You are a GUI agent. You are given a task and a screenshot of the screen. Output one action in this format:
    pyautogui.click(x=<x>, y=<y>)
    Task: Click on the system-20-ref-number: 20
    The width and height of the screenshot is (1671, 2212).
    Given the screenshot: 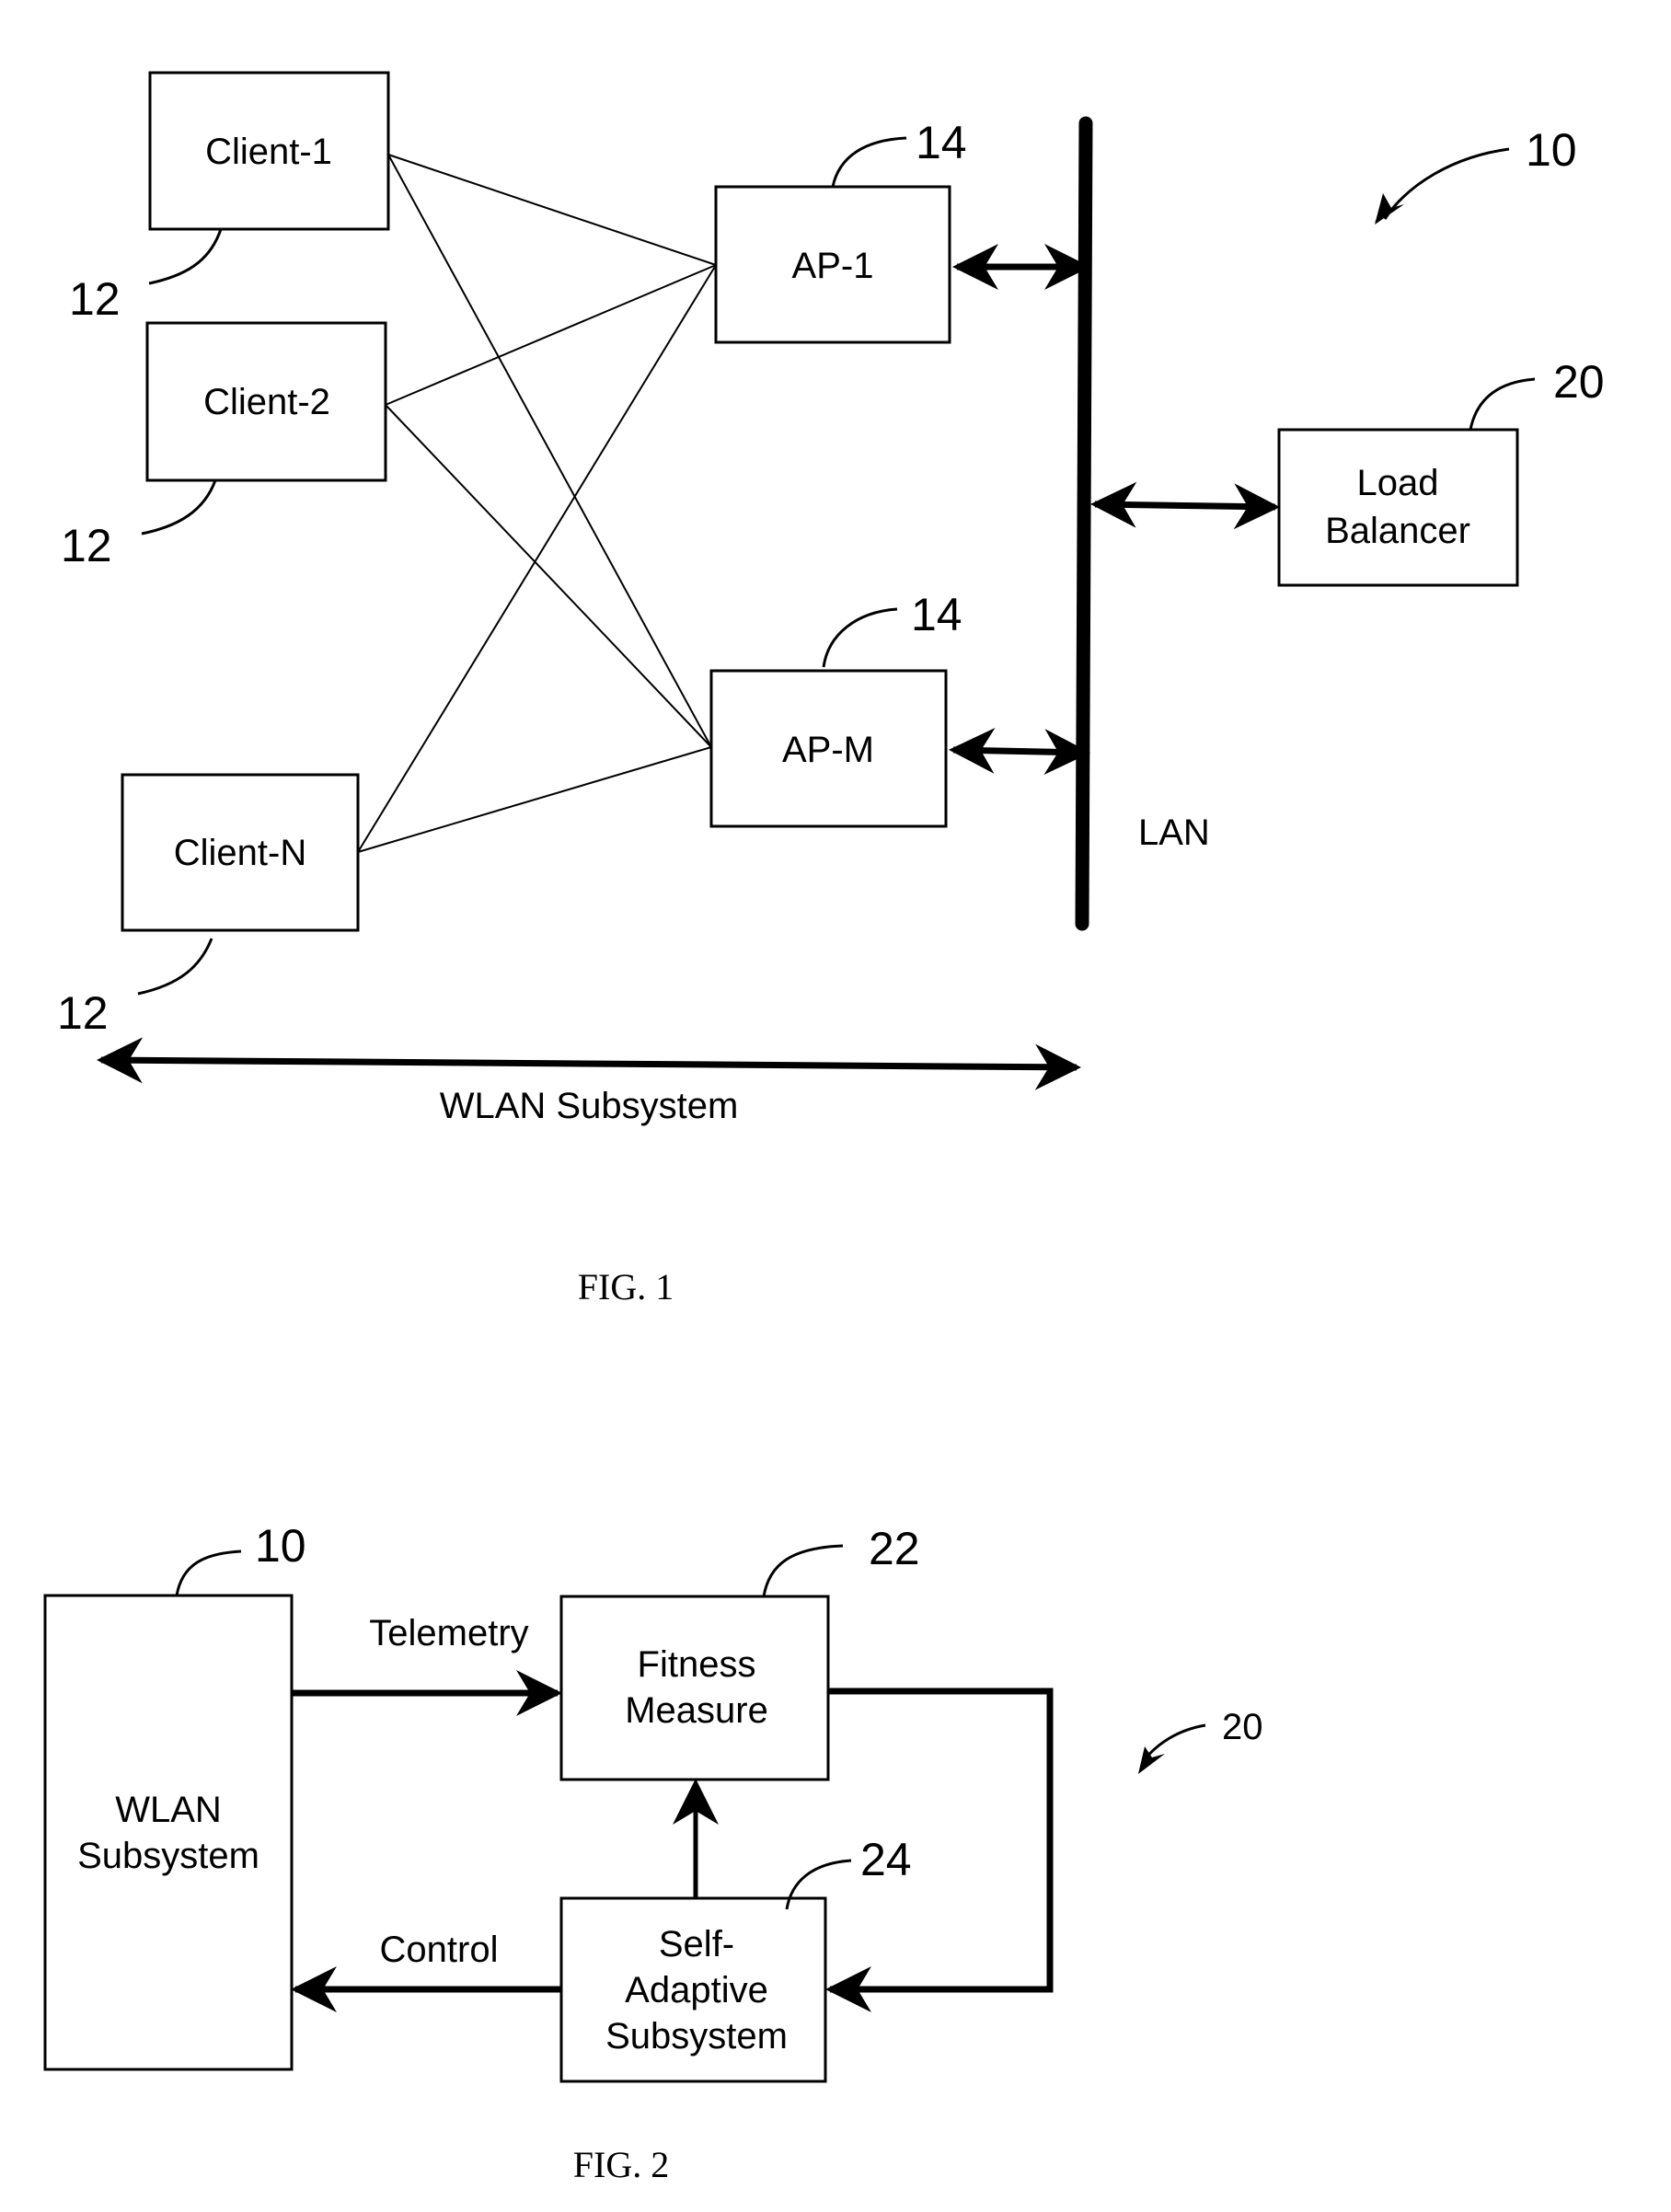 What is the action you would take?
    pyautogui.click(x=1242, y=1727)
    